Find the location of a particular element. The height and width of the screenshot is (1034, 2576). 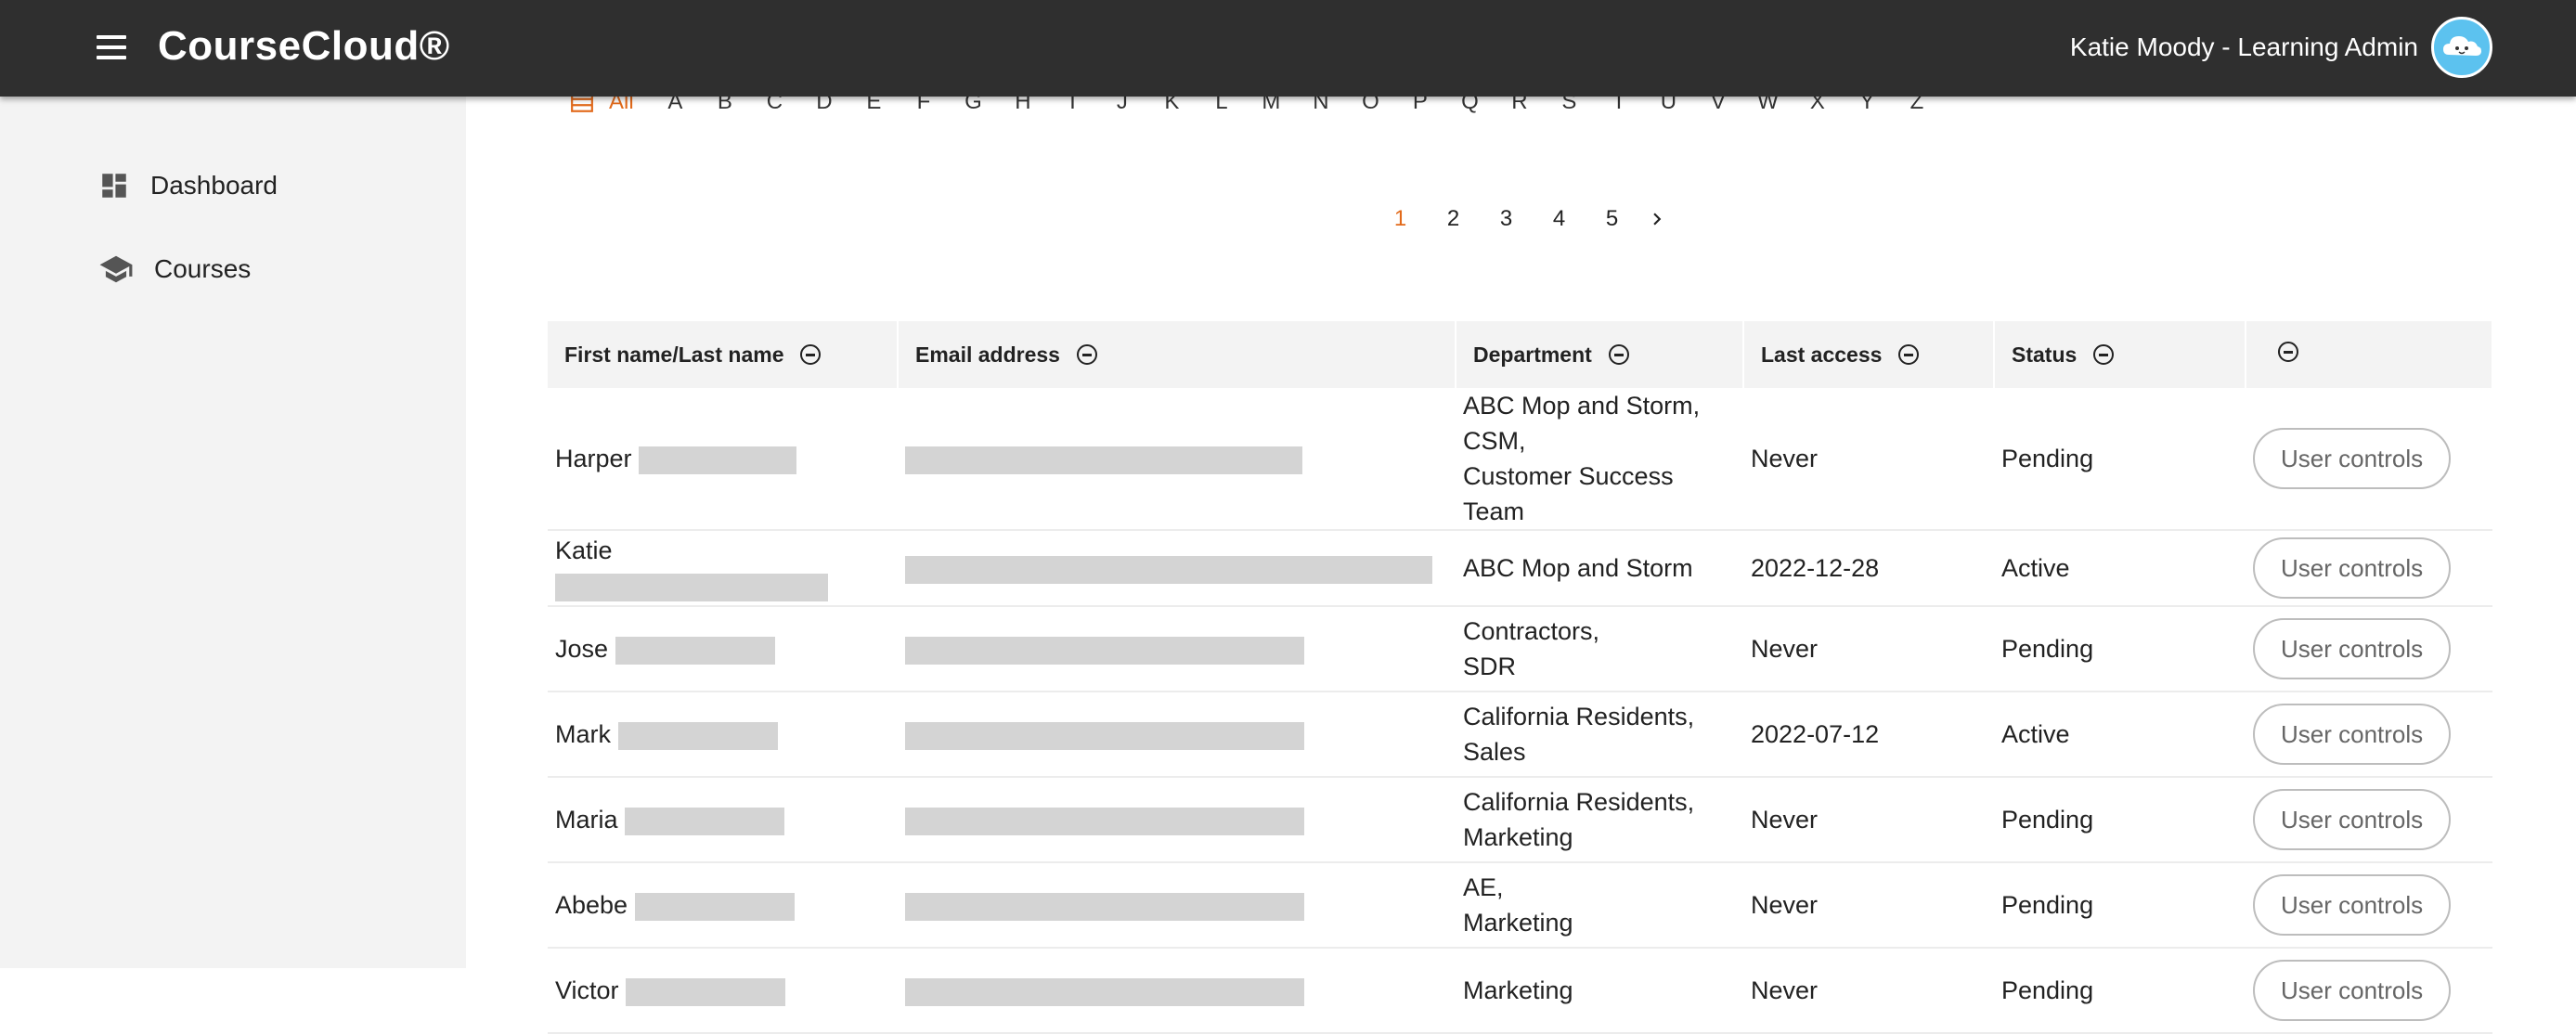

header-status: Status is located at coordinates (2120, 354).